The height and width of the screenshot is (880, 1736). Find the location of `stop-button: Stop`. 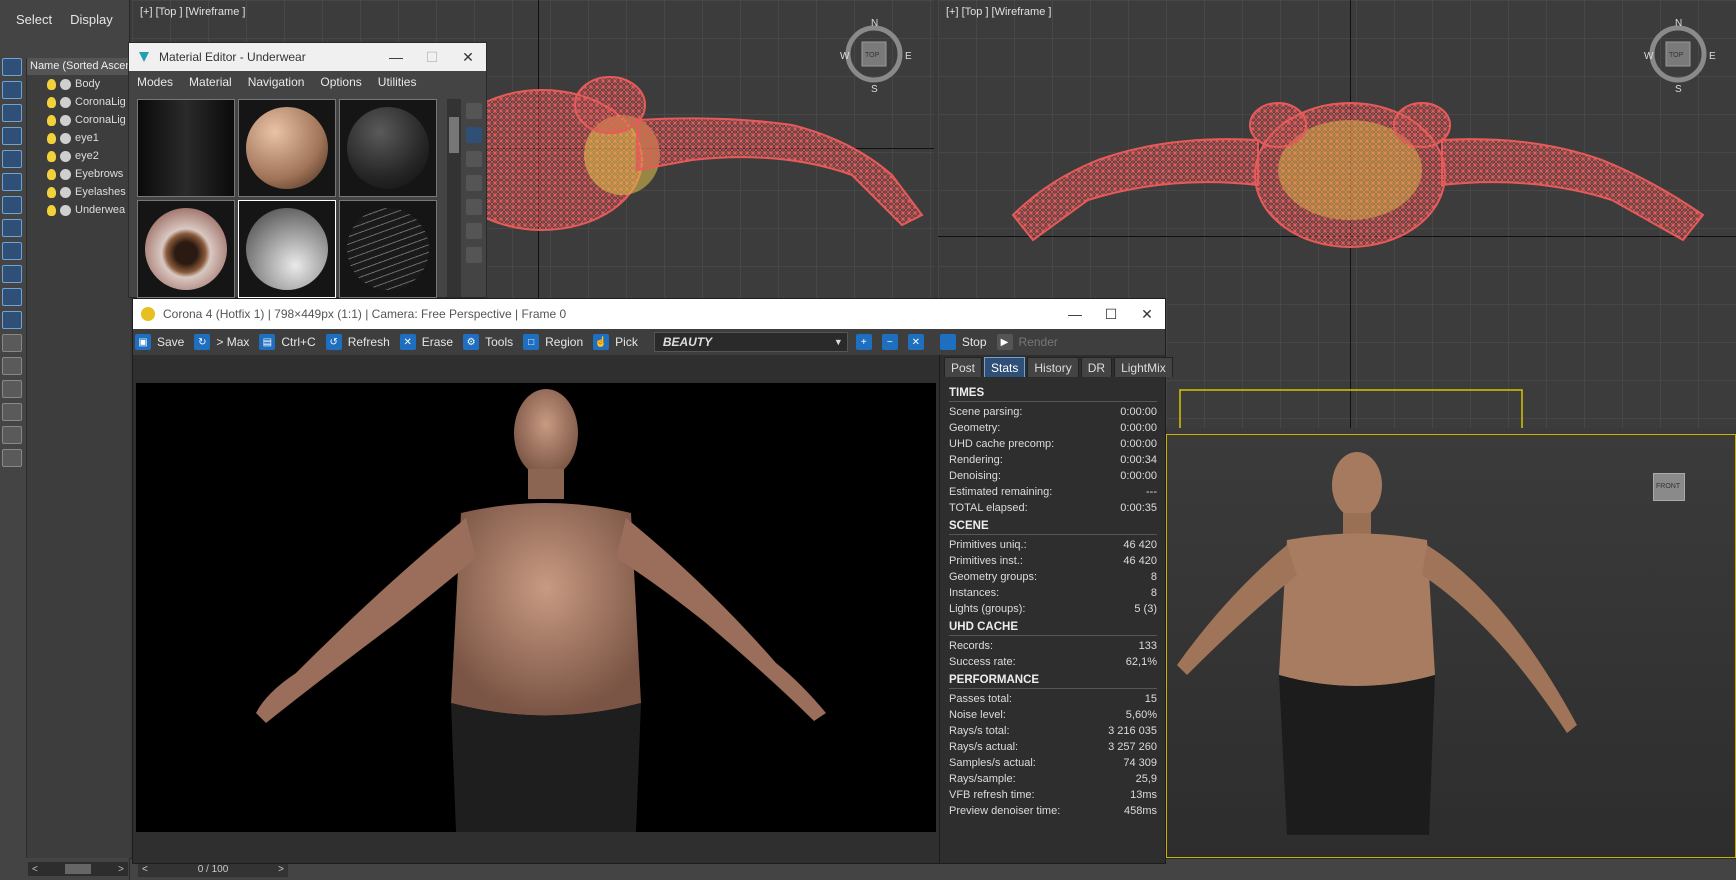

stop-button: Stop is located at coordinates (965, 342).